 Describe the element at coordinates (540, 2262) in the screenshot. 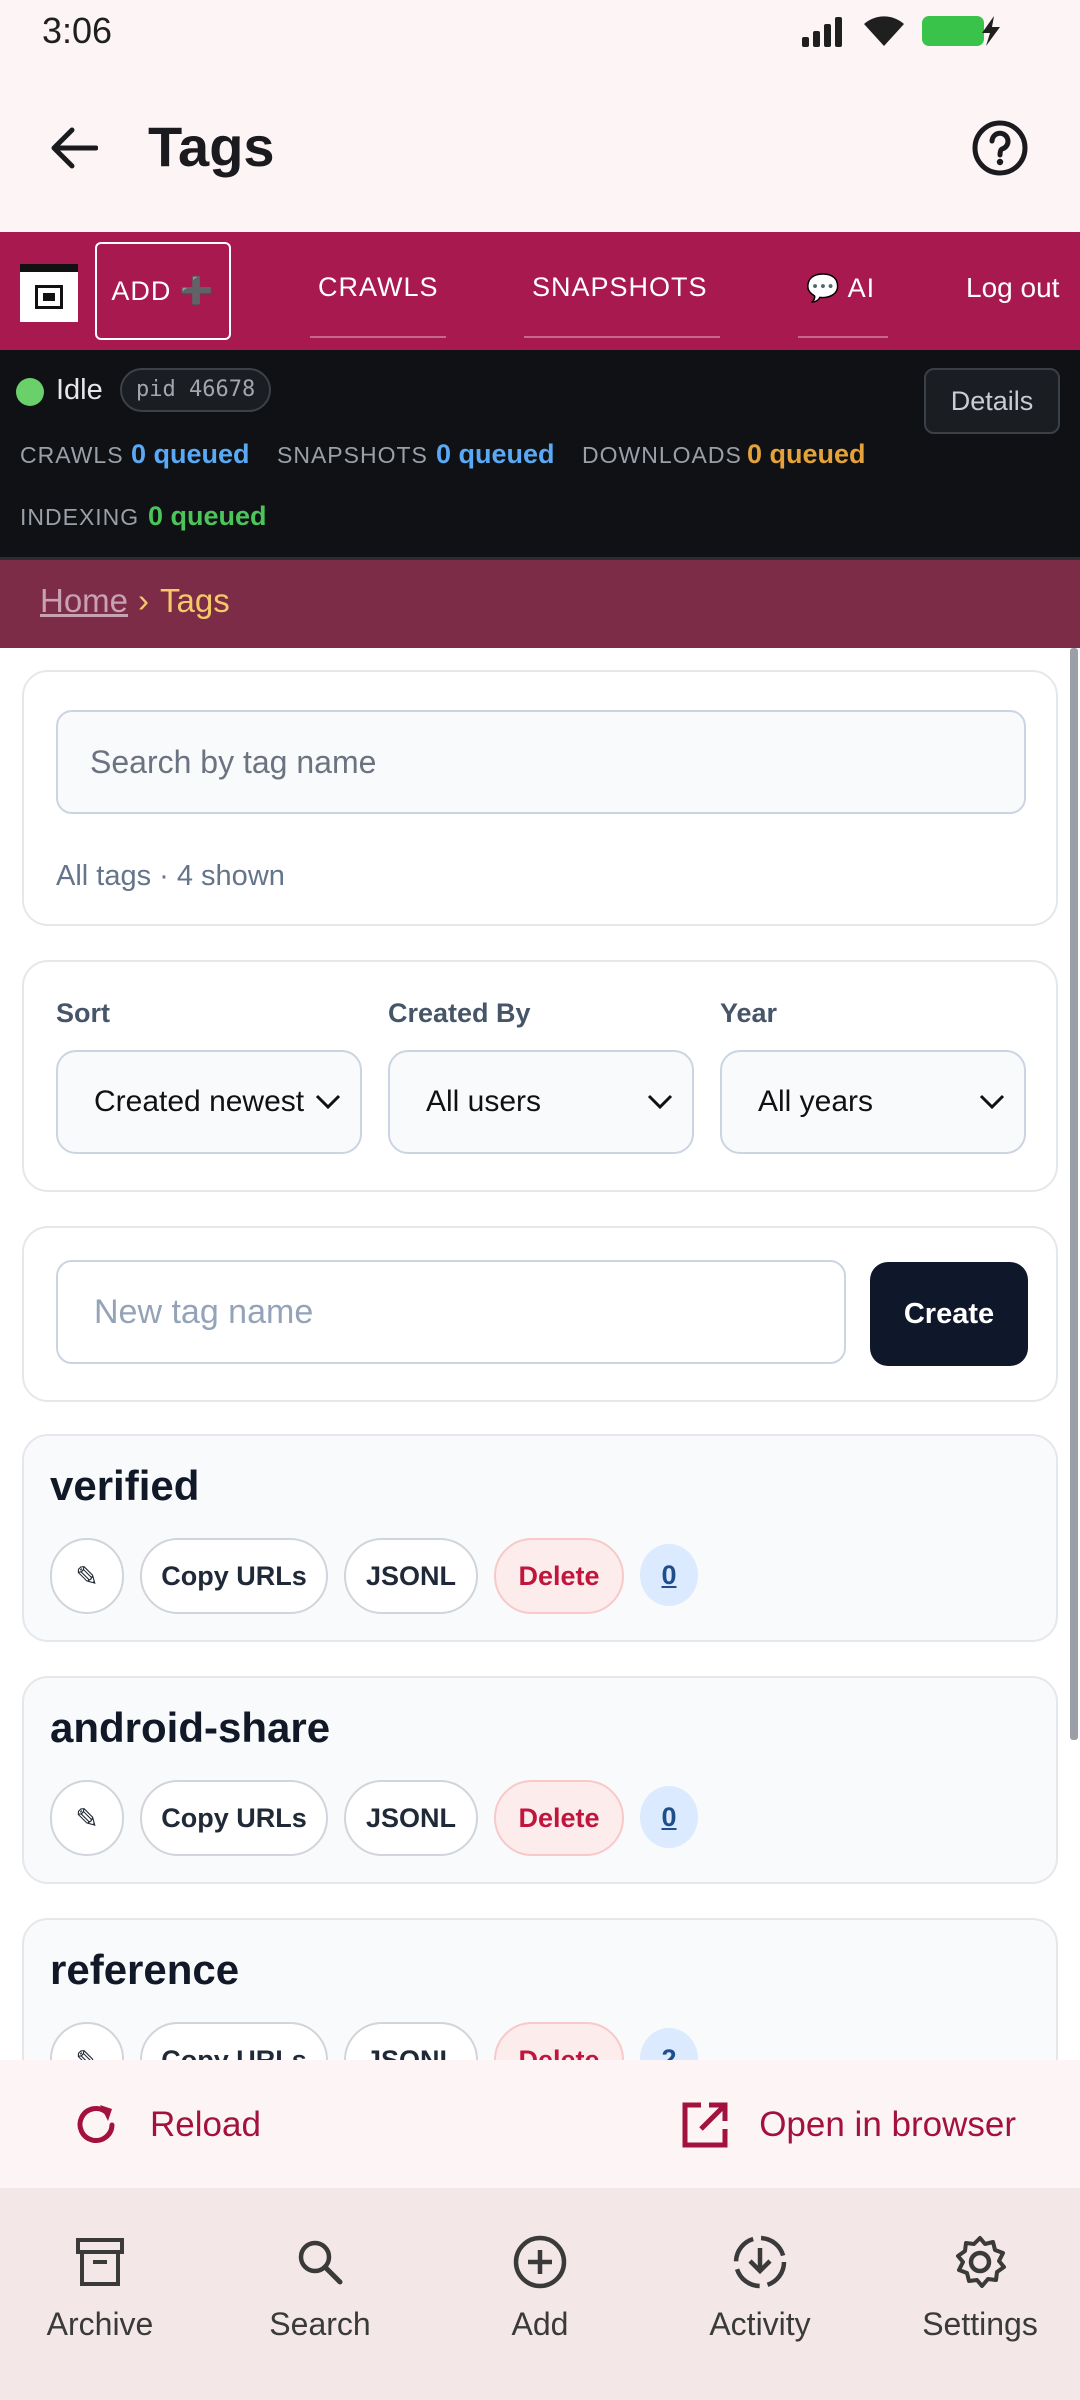

I see `add-circle-icon` at that location.